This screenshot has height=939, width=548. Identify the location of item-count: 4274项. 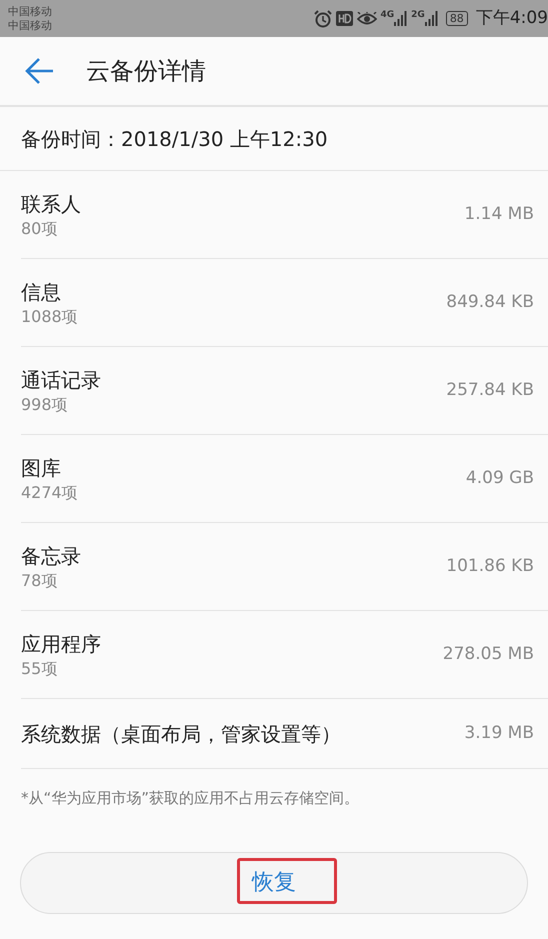
(49, 493).